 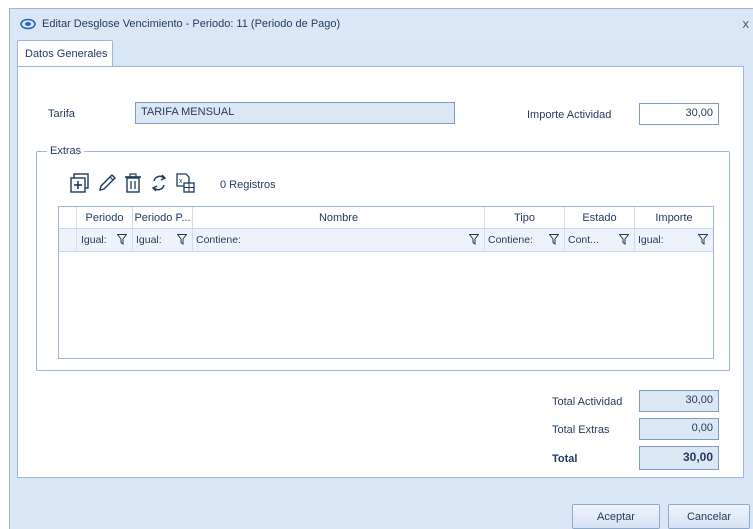 What do you see at coordinates (66, 151) in the screenshot?
I see `extras-group-label: Extras` at bounding box center [66, 151].